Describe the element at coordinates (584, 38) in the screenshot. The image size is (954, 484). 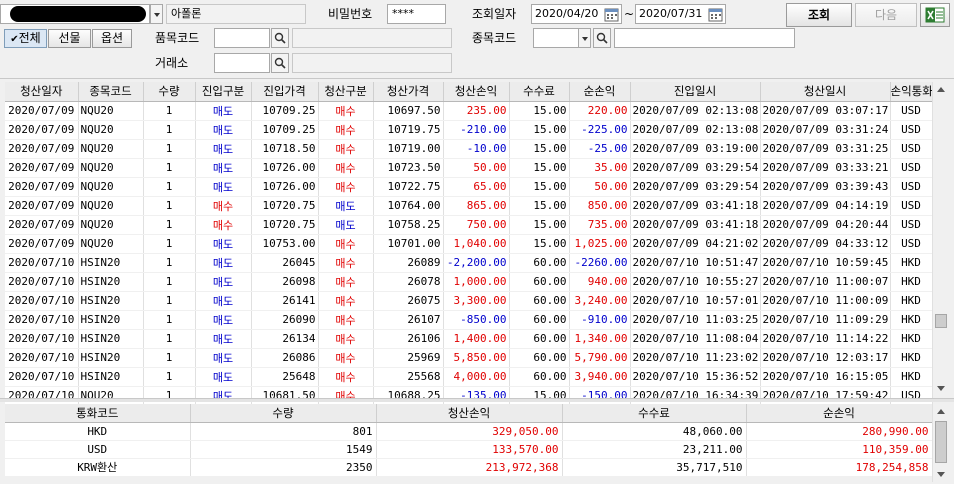
I see `symbol-dropdown-button` at that location.